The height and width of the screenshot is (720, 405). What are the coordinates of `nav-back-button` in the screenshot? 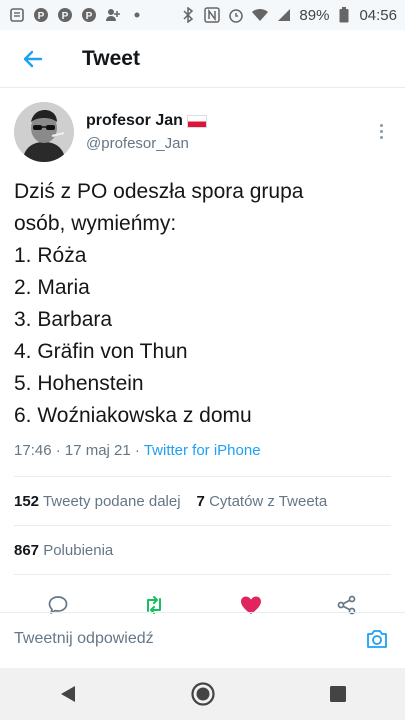 It's located at (68, 694).